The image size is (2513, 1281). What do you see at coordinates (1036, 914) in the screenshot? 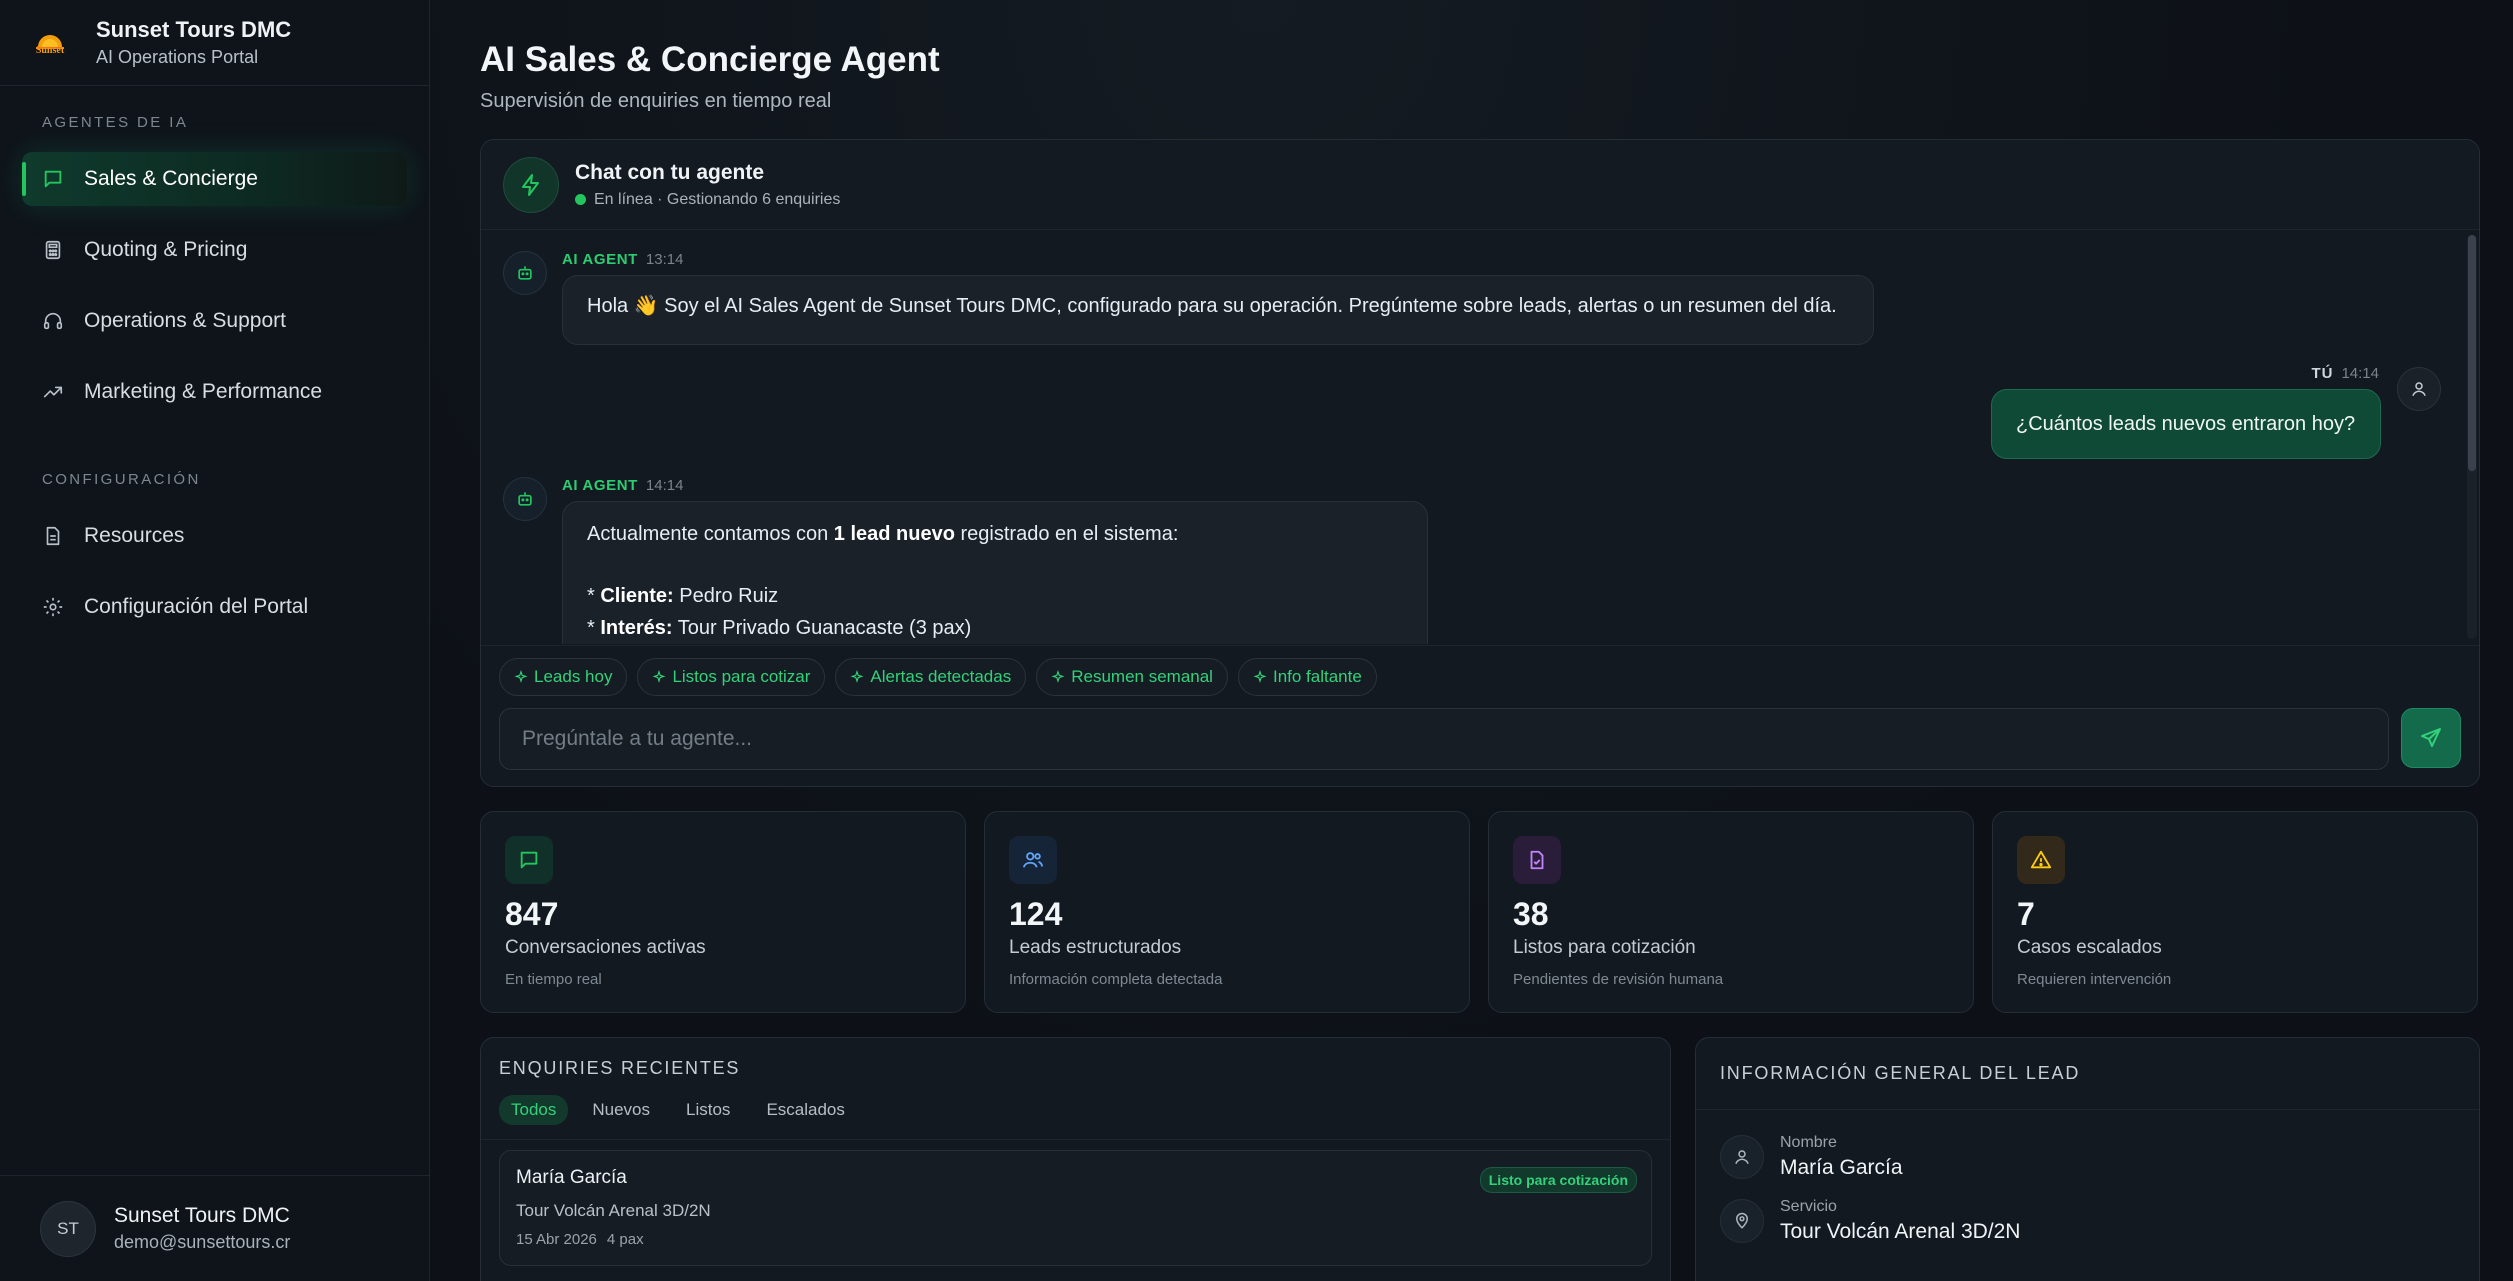
I see `stat-value: 124` at bounding box center [1036, 914].